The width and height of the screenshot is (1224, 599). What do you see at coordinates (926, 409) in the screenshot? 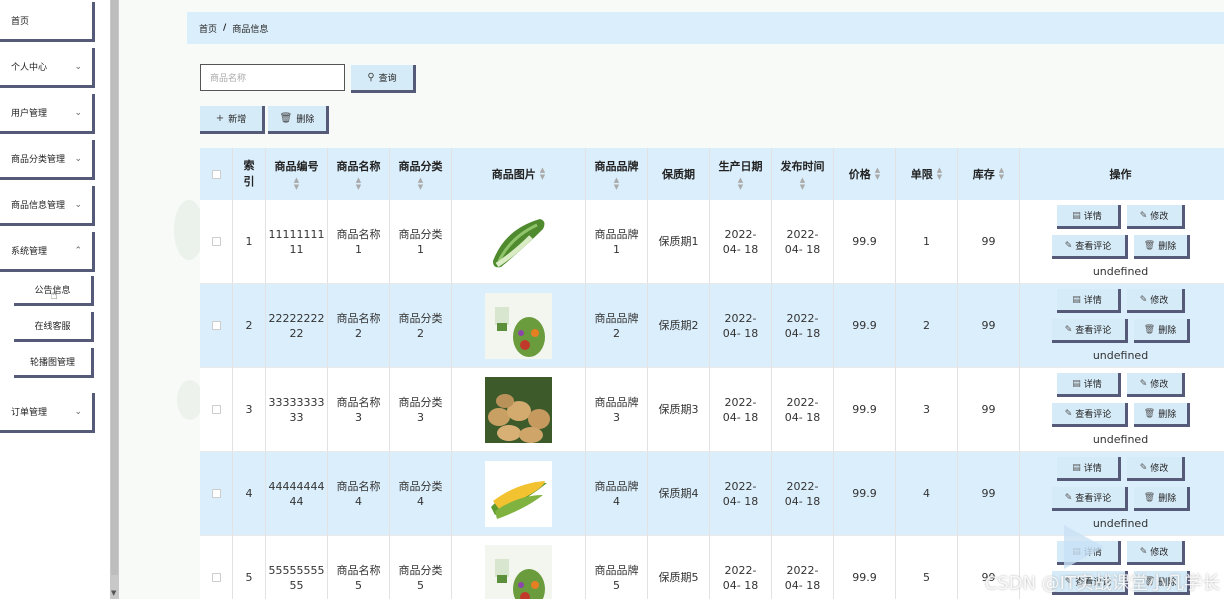
I see `row-limit: 3` at bounding box center [926, 409].